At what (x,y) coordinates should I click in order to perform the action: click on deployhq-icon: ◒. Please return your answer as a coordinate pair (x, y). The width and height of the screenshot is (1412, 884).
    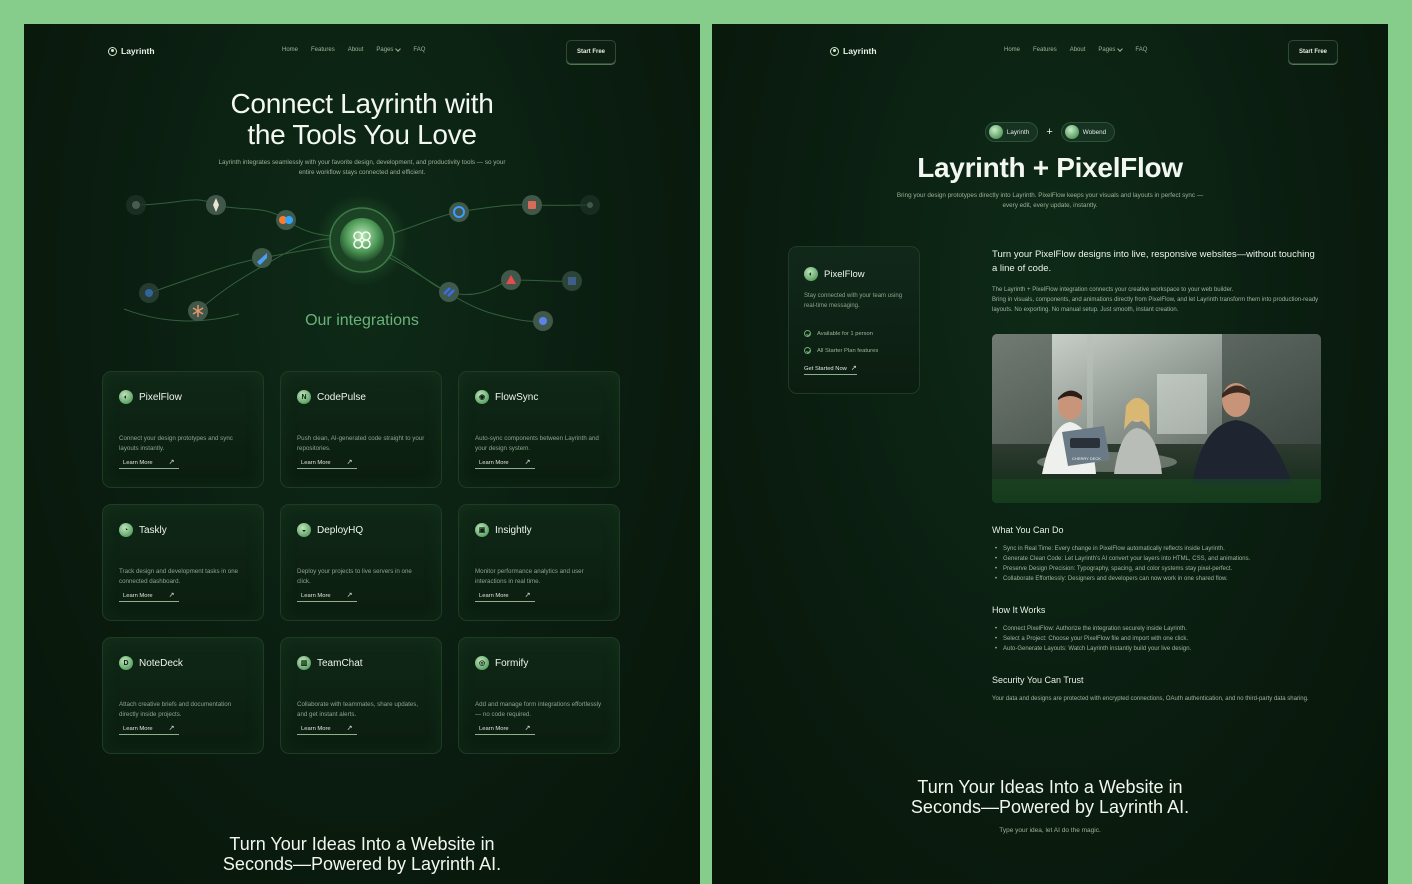
    Looking at the image, I should click on (304, 530).